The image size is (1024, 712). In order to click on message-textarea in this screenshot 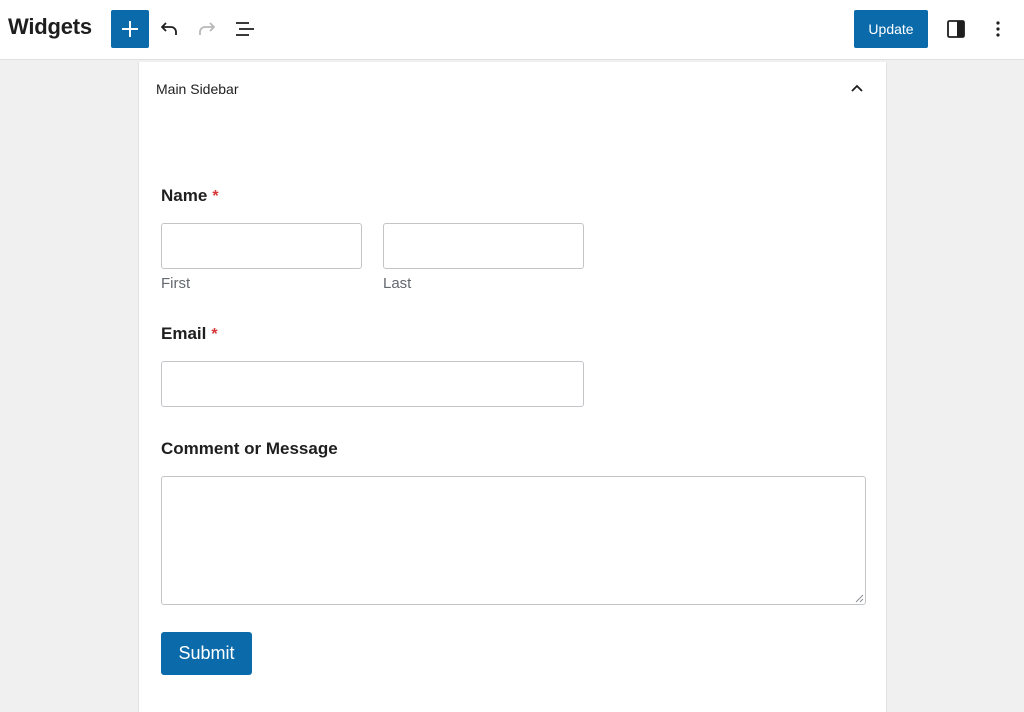, I will do `click(513, 540)`.